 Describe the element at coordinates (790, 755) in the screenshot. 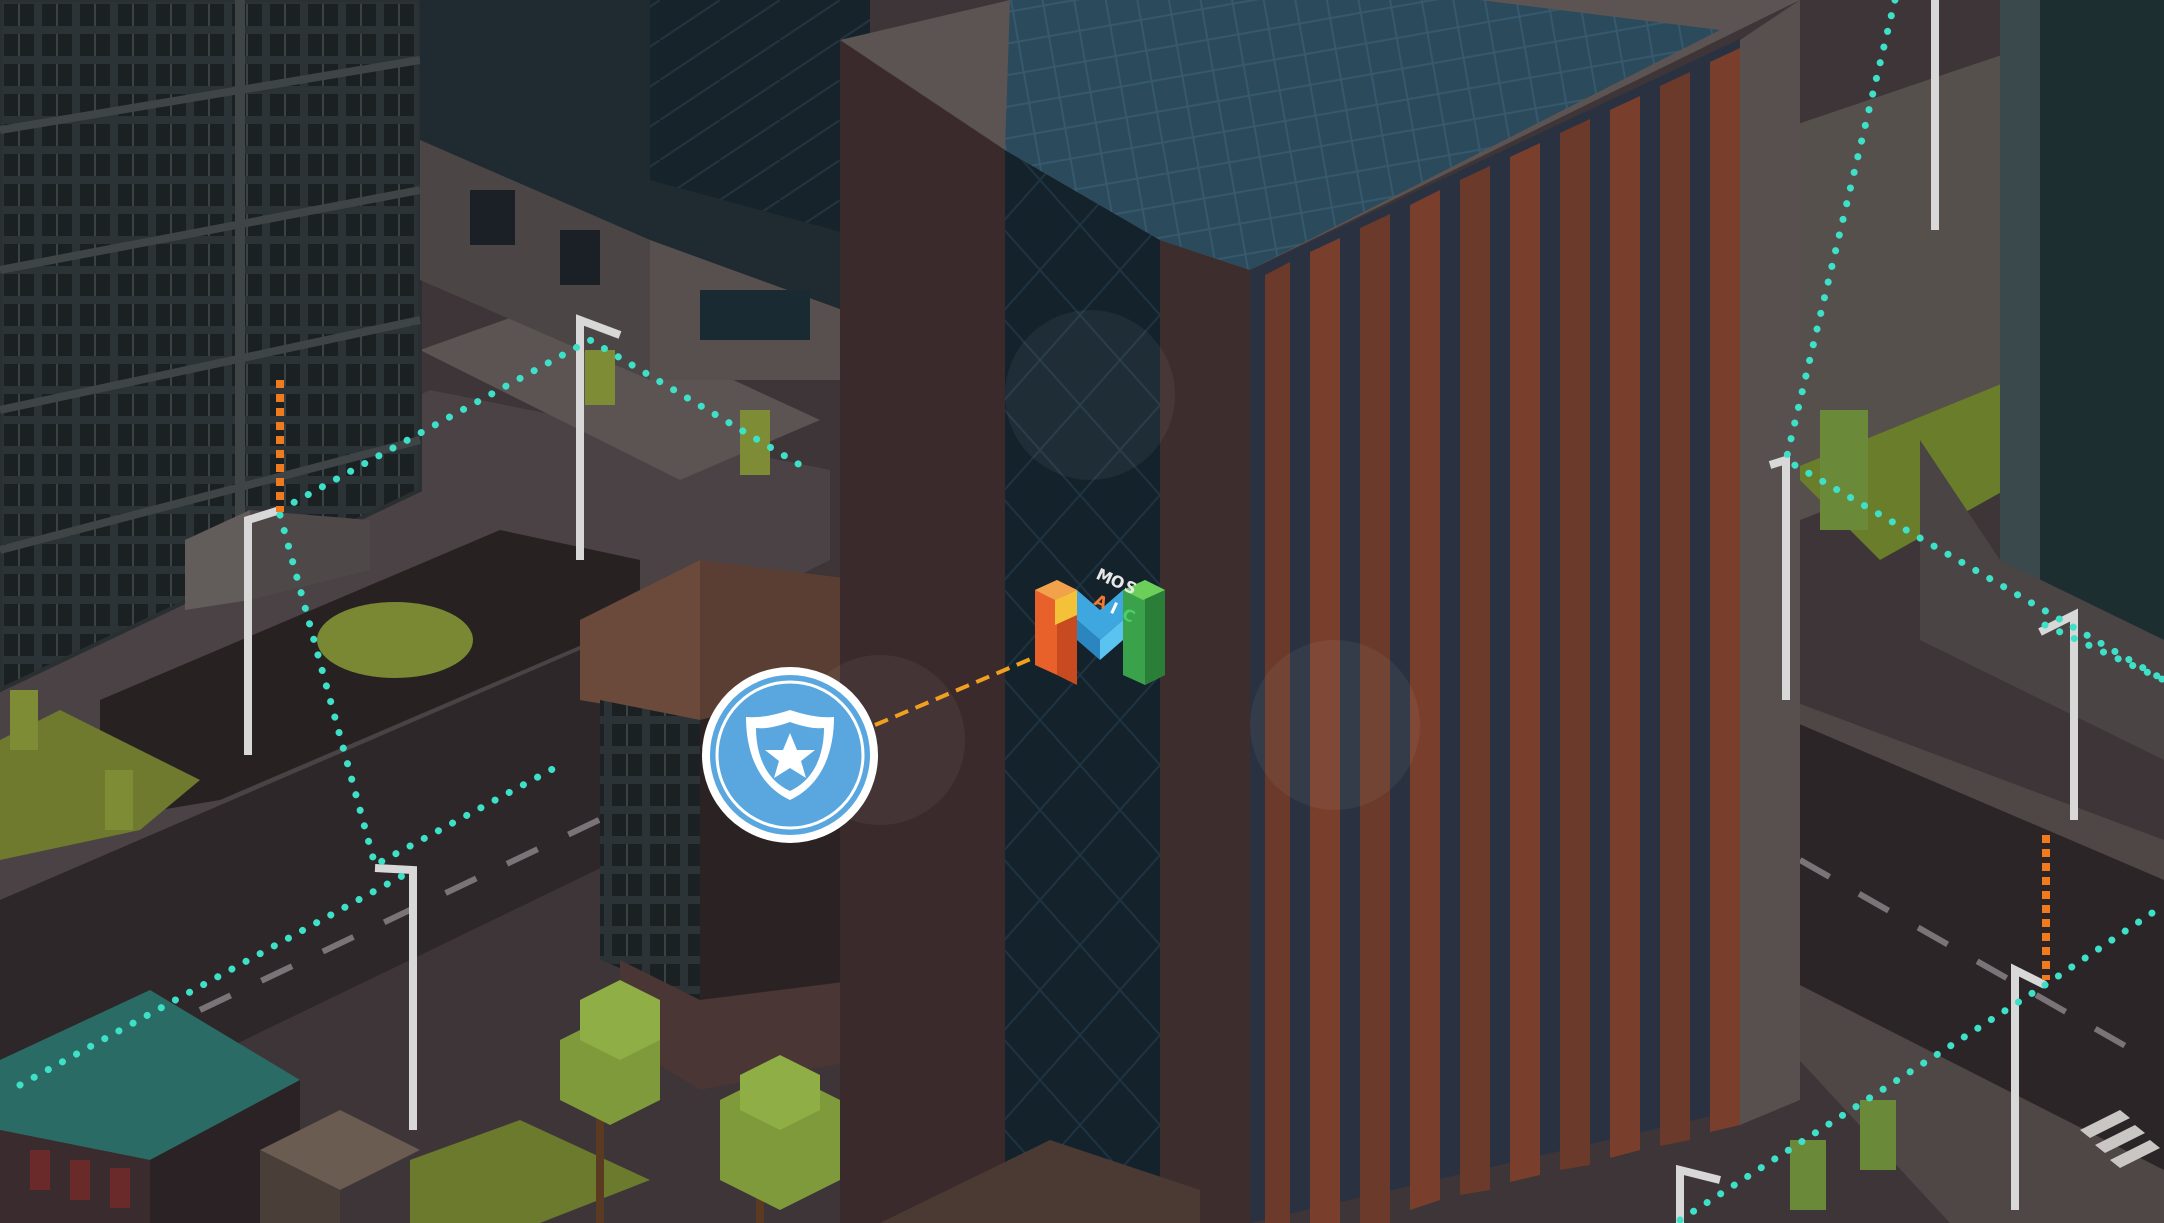

I see `police-shield-badge` at that location.